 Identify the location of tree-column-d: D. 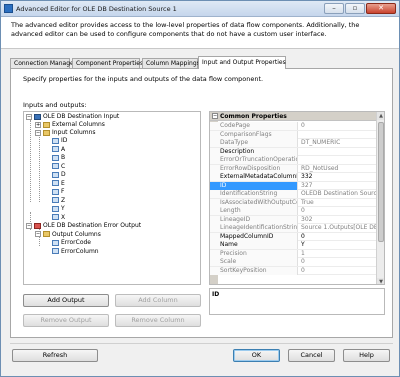
(59, 175).